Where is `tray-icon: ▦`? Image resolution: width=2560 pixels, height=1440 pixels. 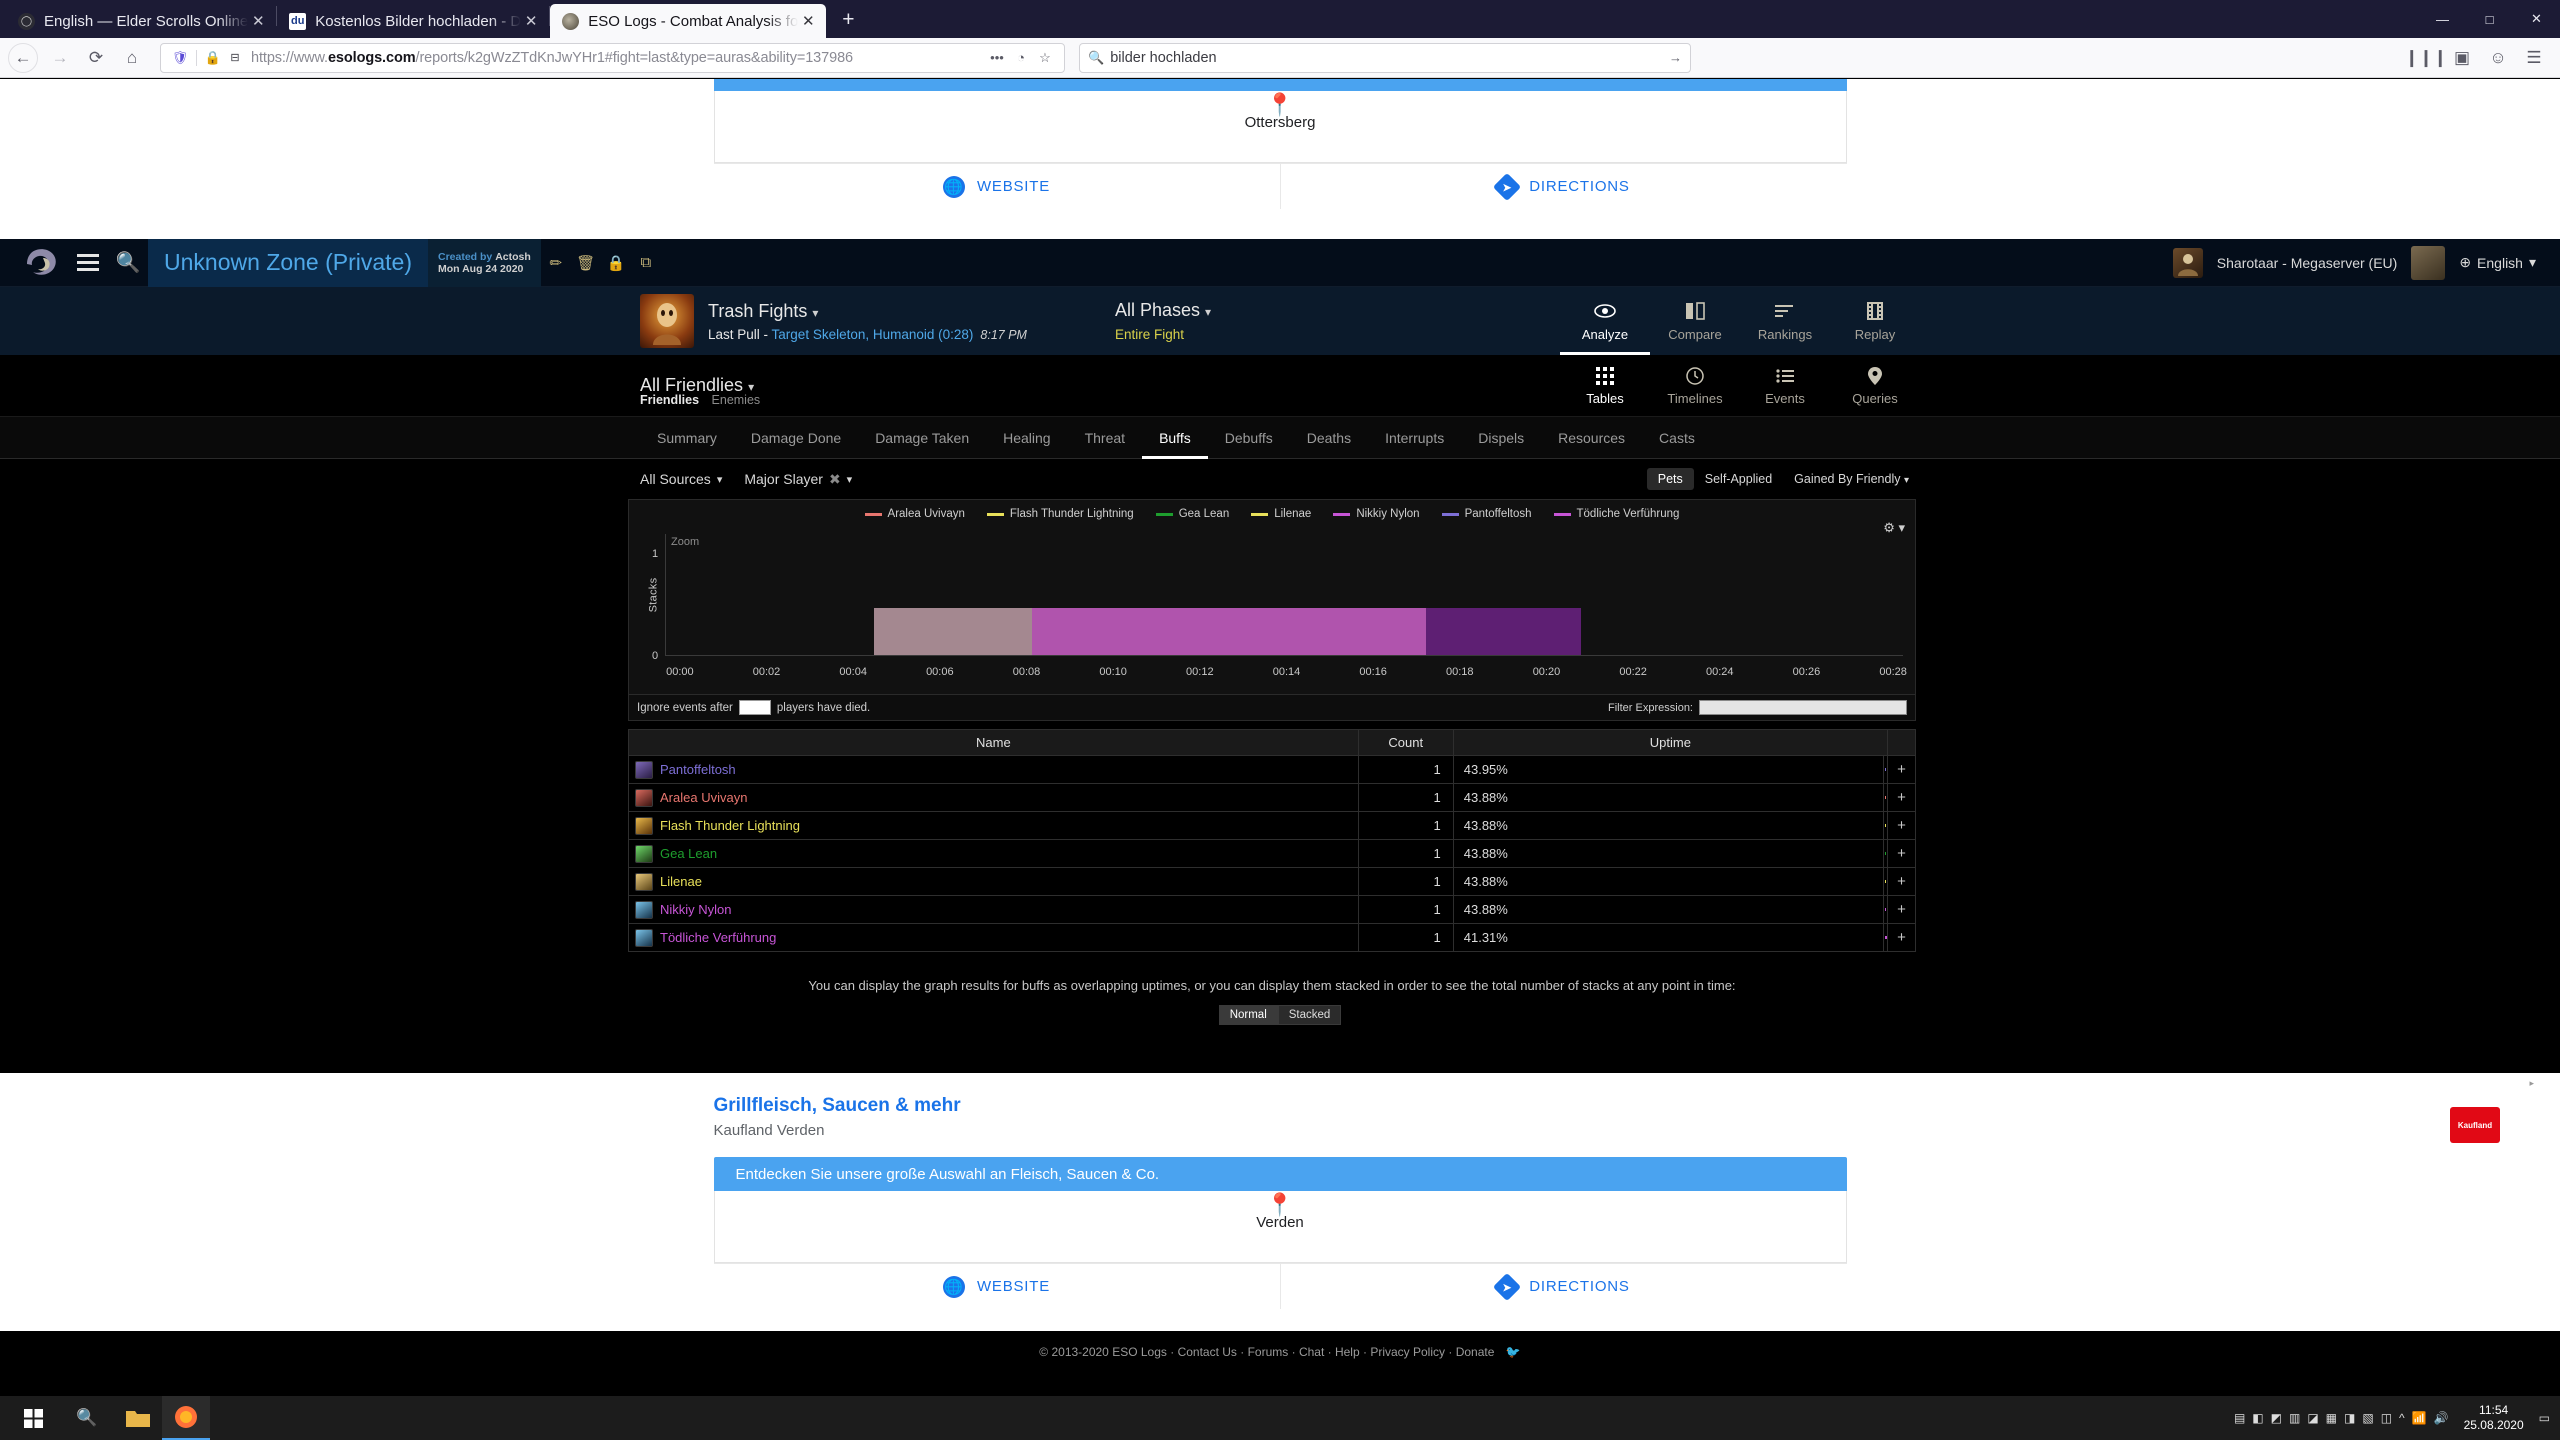
tray-icon: ▦ is located at coordinates (2331, 1418).